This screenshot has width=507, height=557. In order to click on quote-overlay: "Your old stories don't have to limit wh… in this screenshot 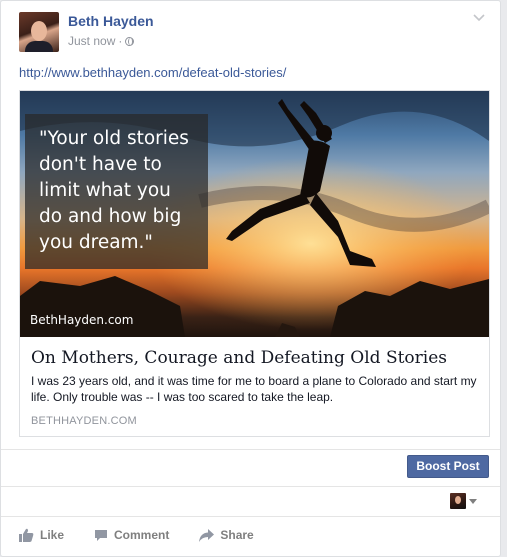, I will do `click(116, 191)`.